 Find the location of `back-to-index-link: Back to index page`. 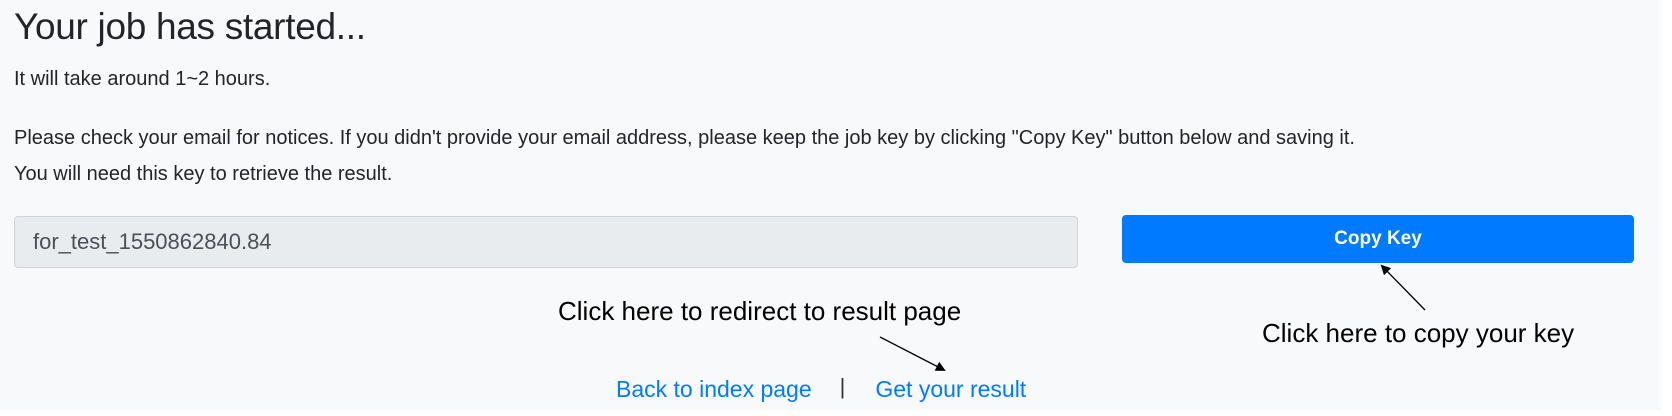

back-to-index-link: Back to index page is located at coordinates (714, 389).